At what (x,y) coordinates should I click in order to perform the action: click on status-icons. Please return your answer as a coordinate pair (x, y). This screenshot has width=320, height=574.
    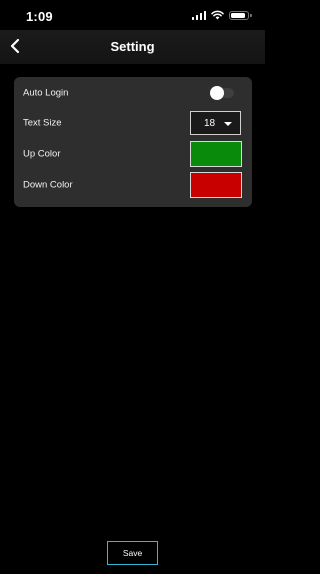
    Looking at the image, I should click on (221, 15).